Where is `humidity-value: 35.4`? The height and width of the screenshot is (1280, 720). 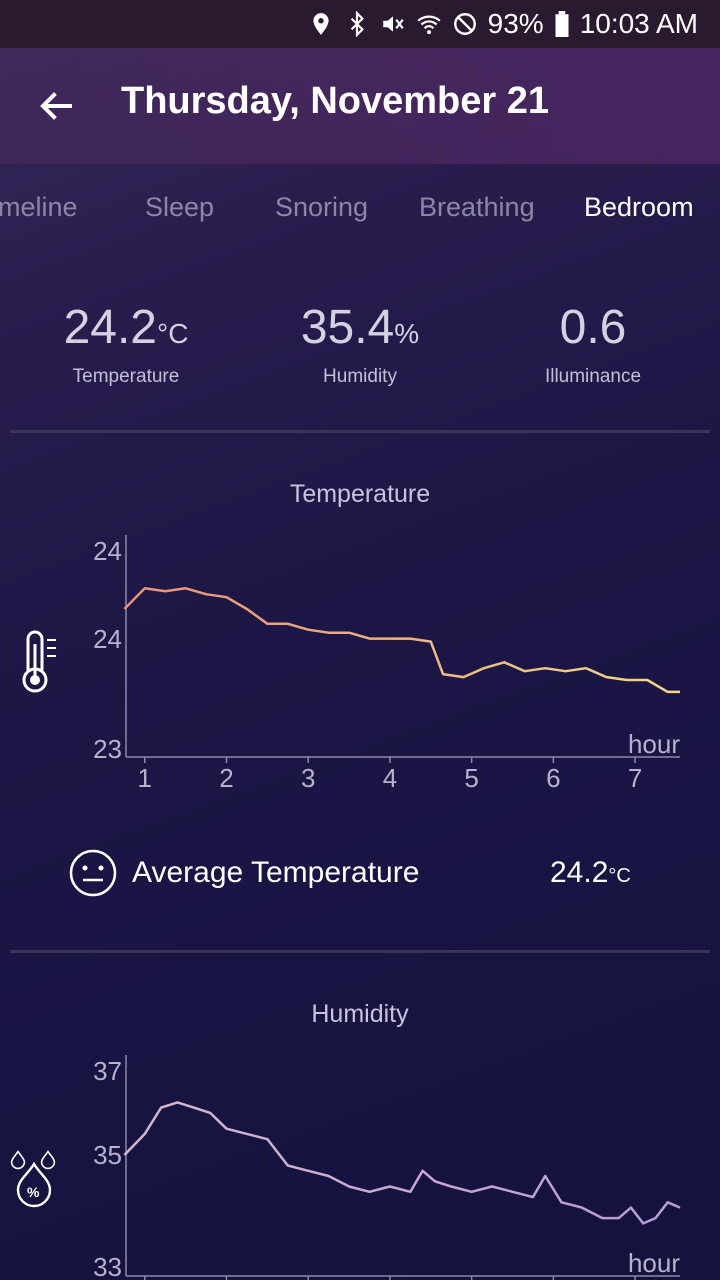
humidity-value: 35.4 is located at coordinates (347, 327).